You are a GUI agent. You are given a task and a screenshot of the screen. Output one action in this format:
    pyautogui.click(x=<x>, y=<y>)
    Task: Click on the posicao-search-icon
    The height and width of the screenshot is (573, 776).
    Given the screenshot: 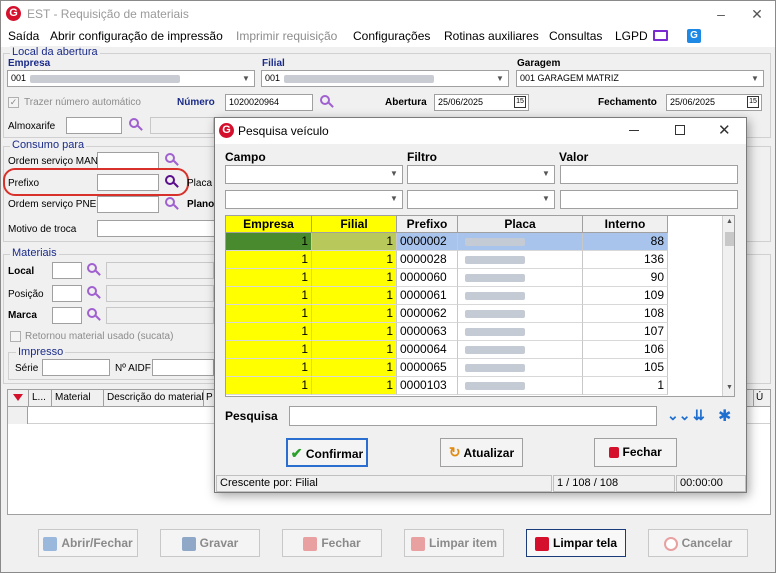 What is the action you would take?
    pyautogui.click(x=94, y=293)
    